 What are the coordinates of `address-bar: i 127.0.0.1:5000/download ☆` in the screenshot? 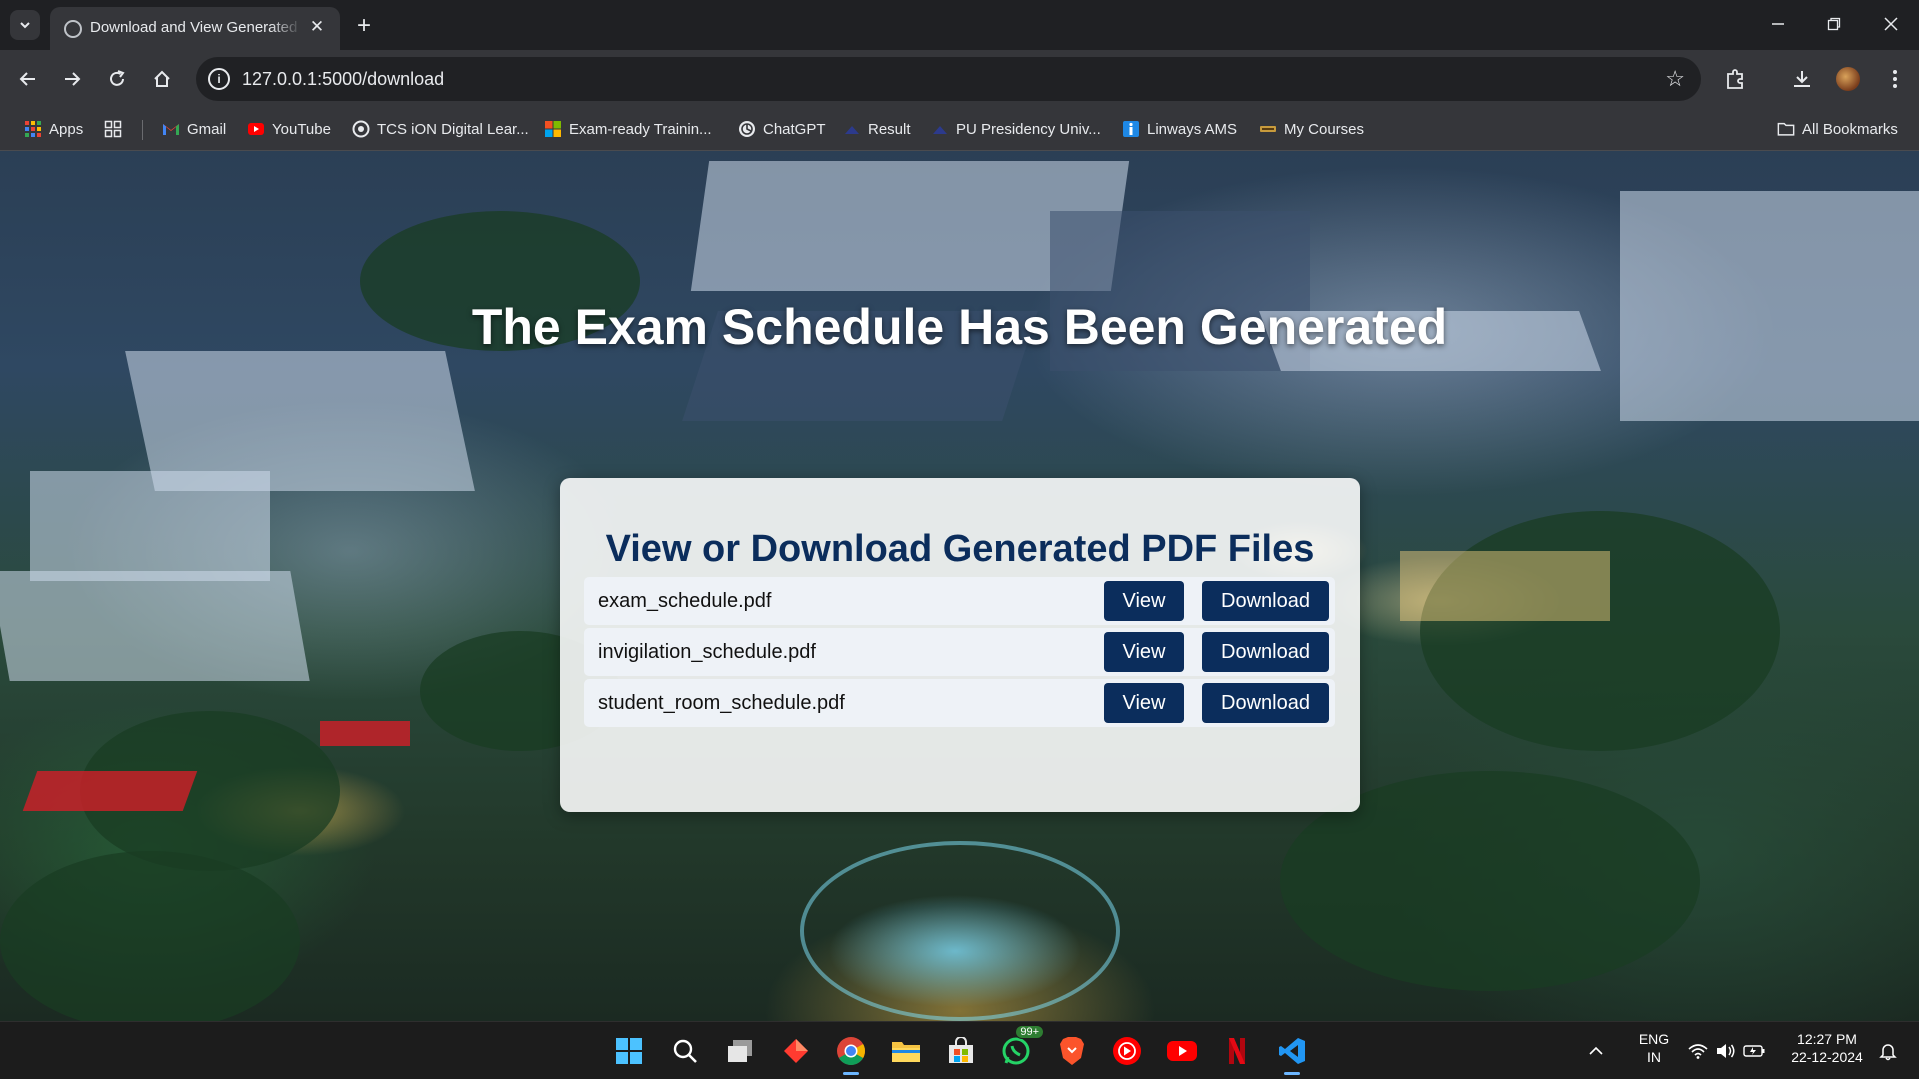 It's located at (948, 79).